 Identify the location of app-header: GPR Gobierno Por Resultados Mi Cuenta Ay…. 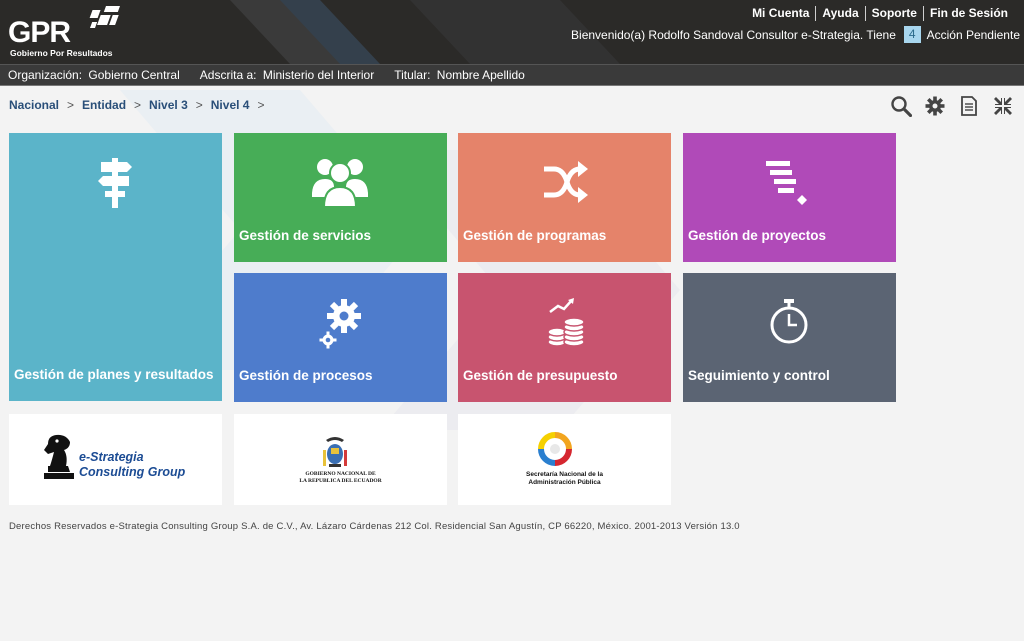
(512, 32).